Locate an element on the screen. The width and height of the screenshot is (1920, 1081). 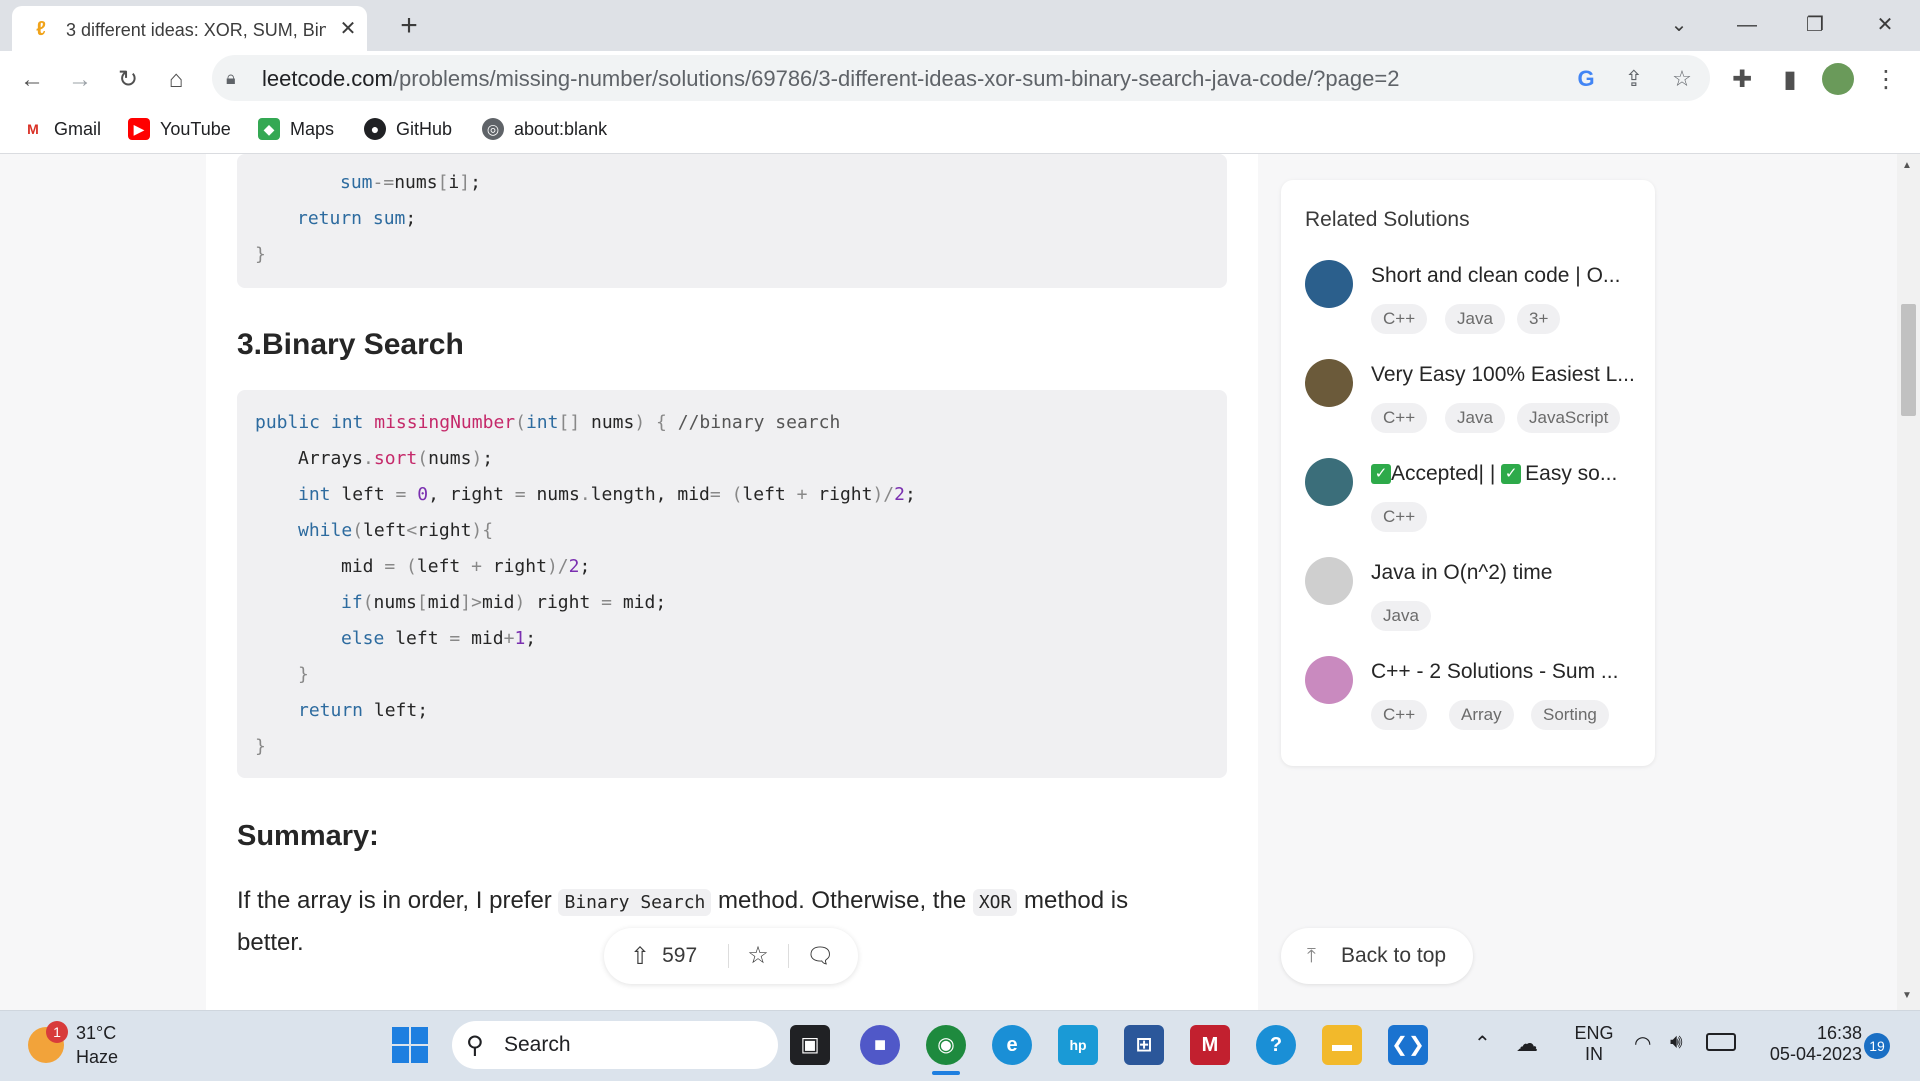
active-app-indicator is located at coordinates (946, 1073).